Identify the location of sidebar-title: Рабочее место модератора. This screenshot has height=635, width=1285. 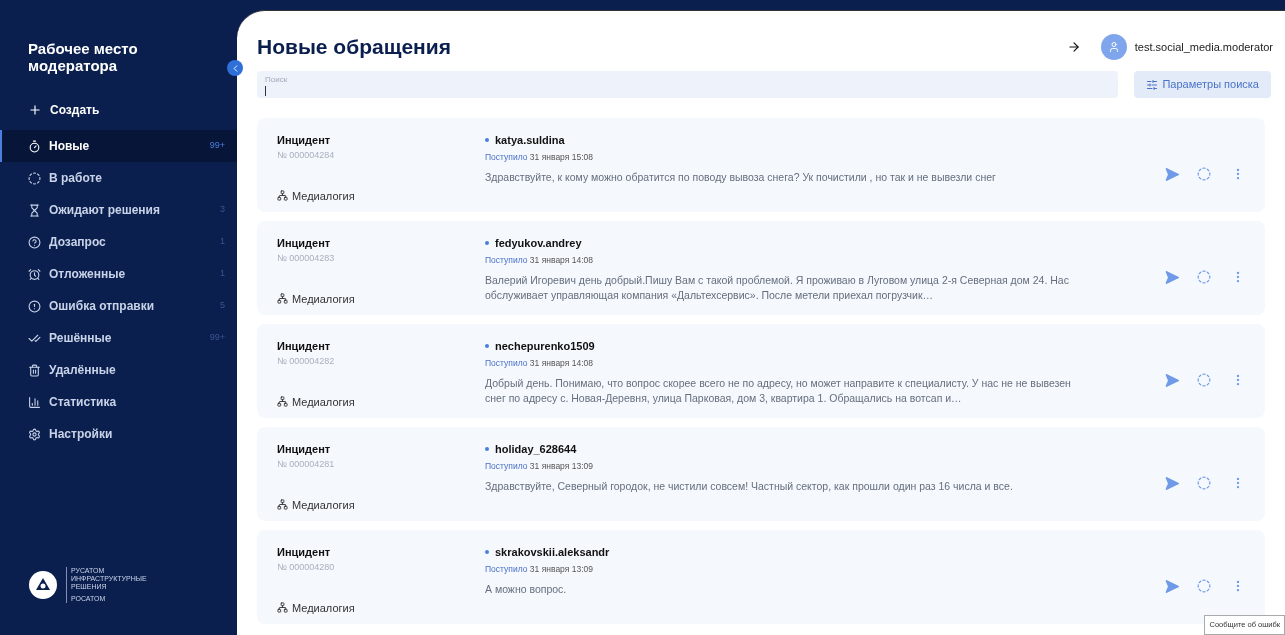
(83, 56).